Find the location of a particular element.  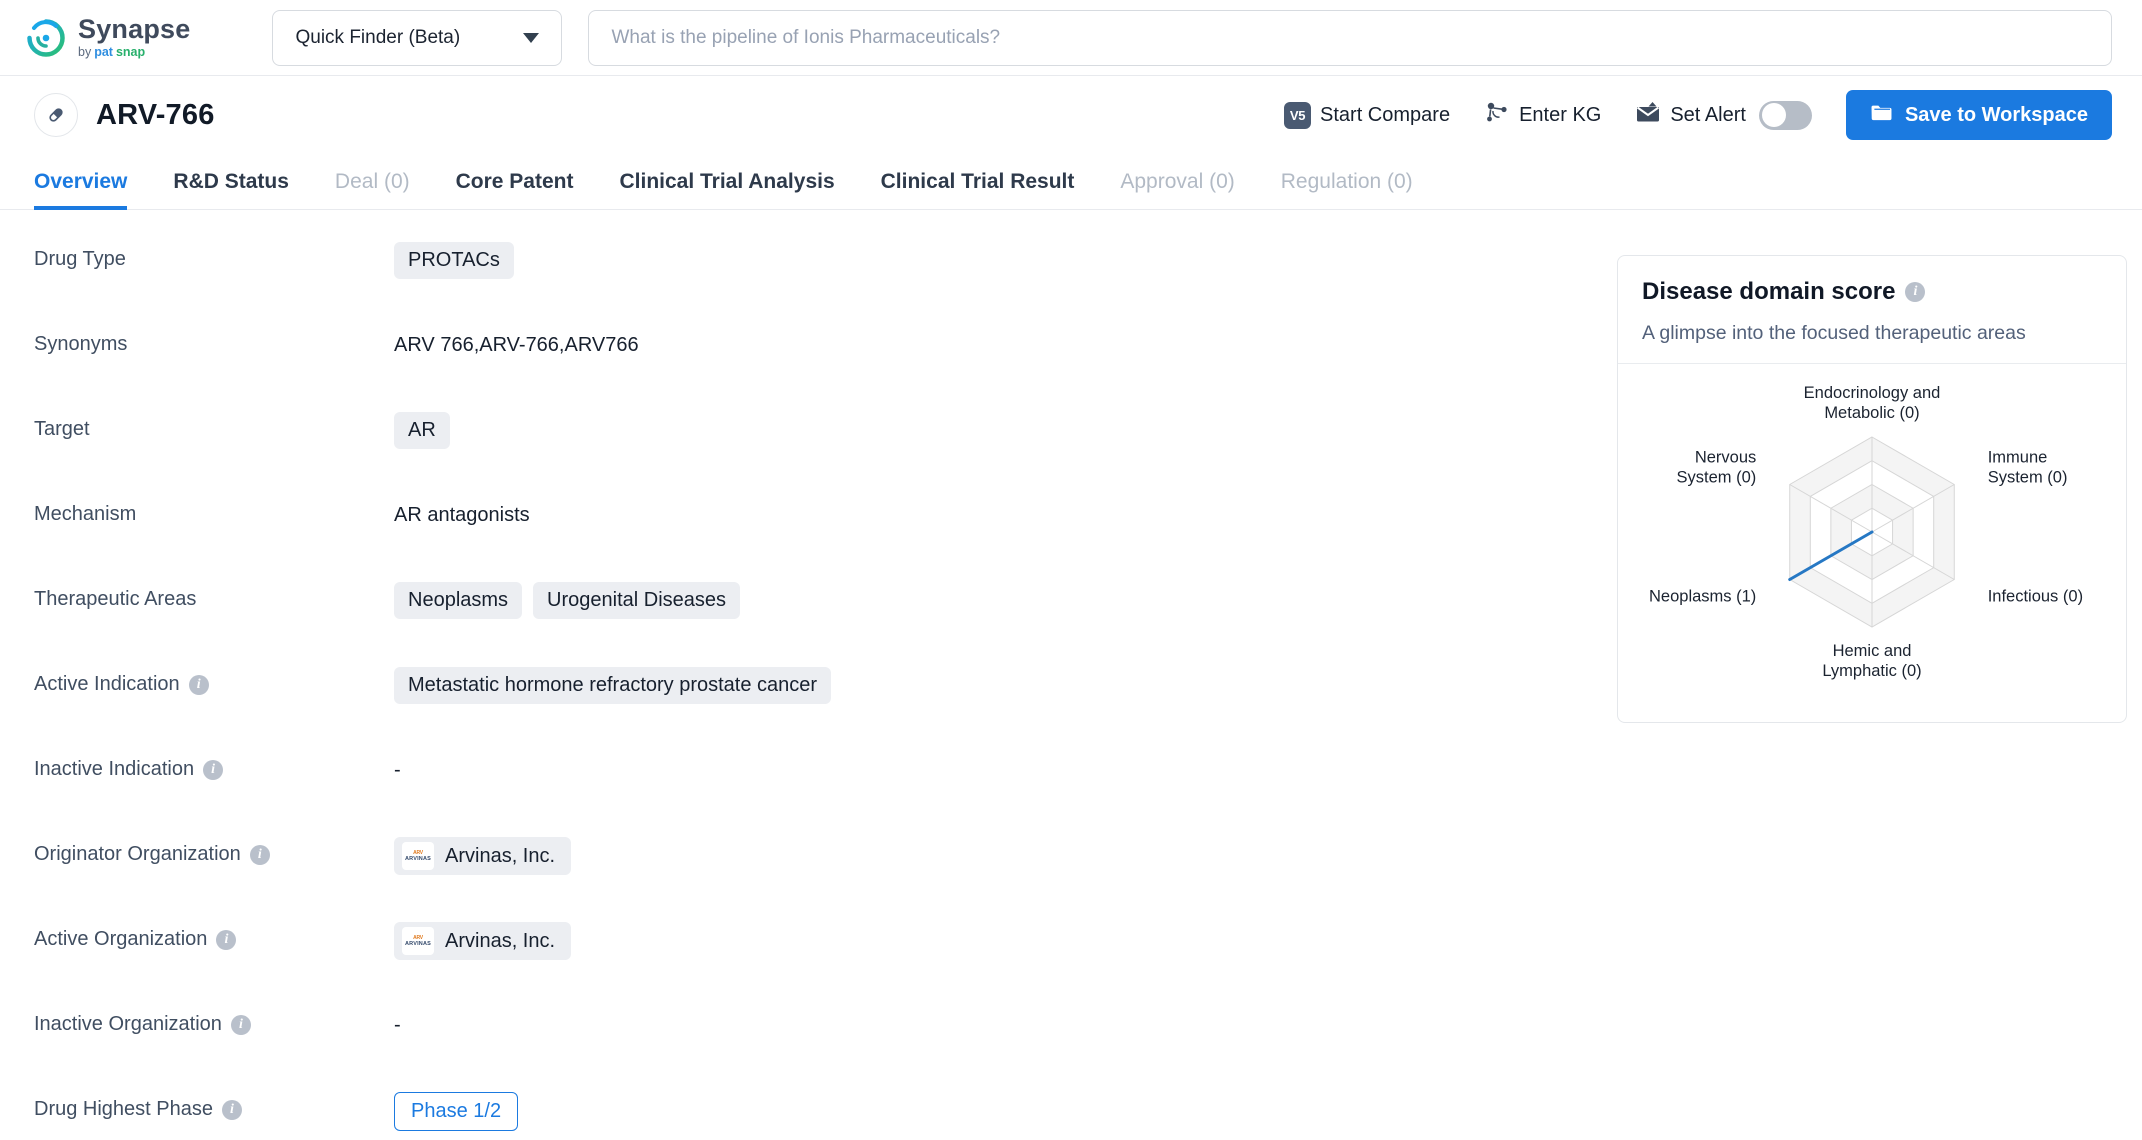

enter-kg-button: Enter KG is located at coordinates (1542, 115).